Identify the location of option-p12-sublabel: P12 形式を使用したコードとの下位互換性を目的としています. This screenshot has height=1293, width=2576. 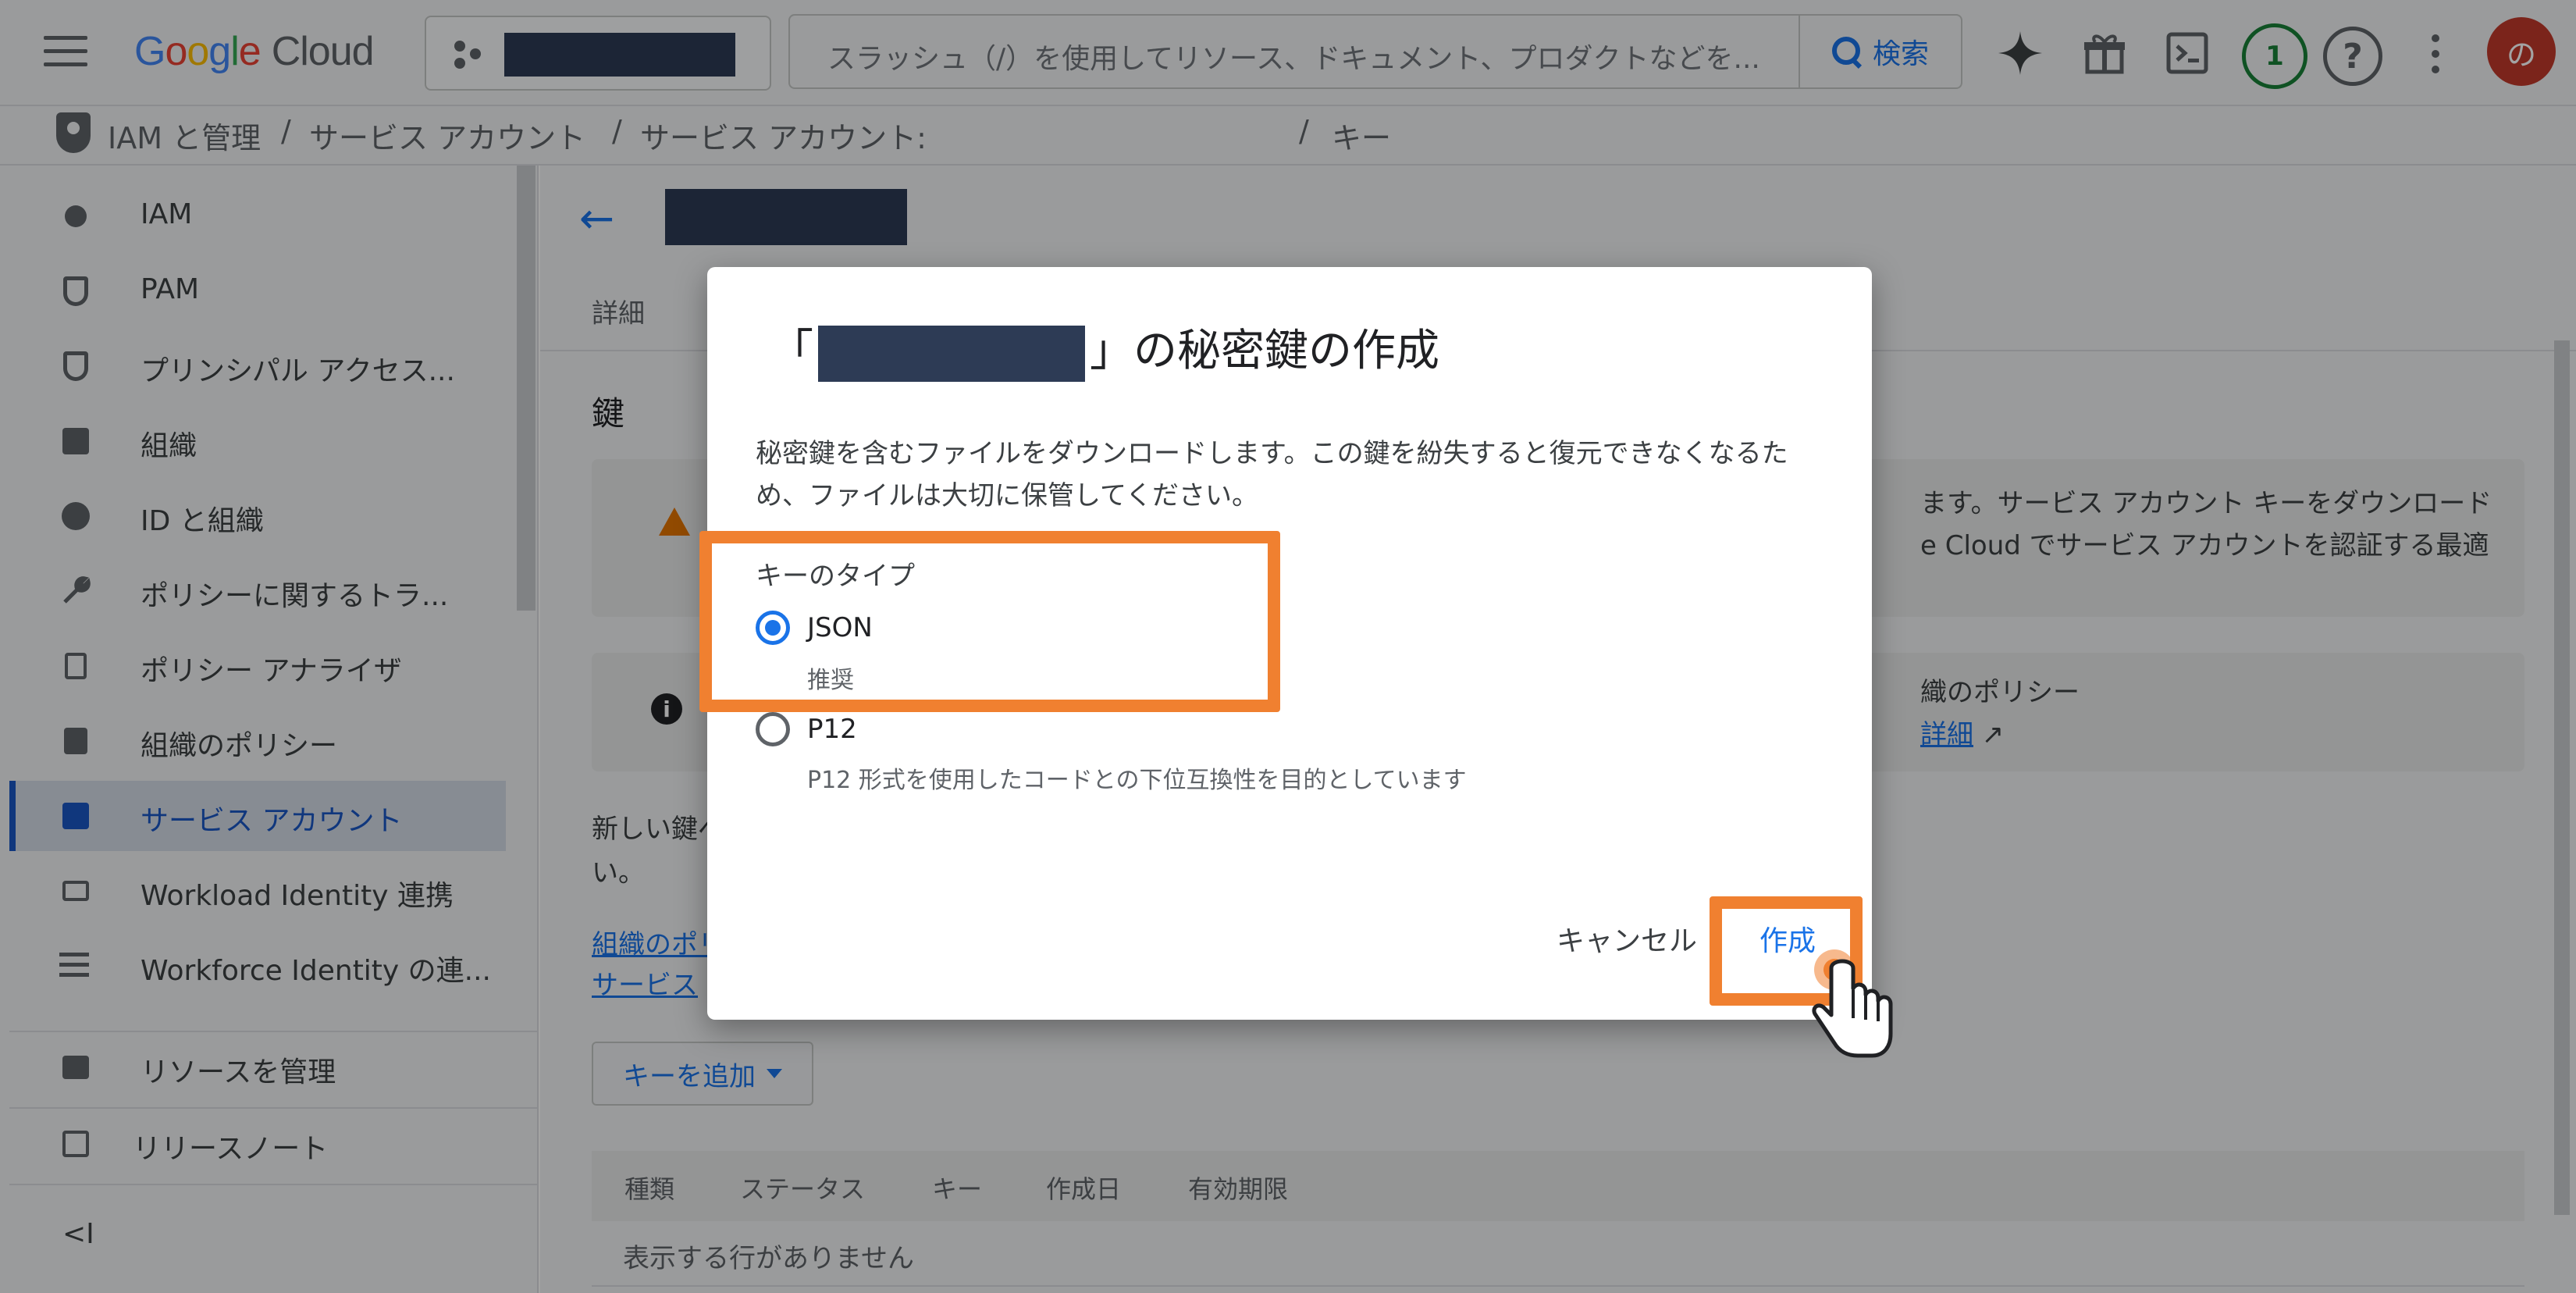
(1137, 781).